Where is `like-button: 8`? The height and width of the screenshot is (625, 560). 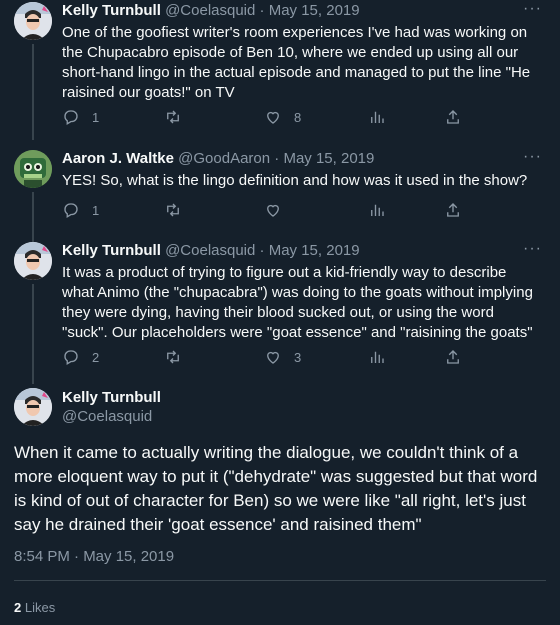
like-button: 8 is located at coordinates (282, 117).